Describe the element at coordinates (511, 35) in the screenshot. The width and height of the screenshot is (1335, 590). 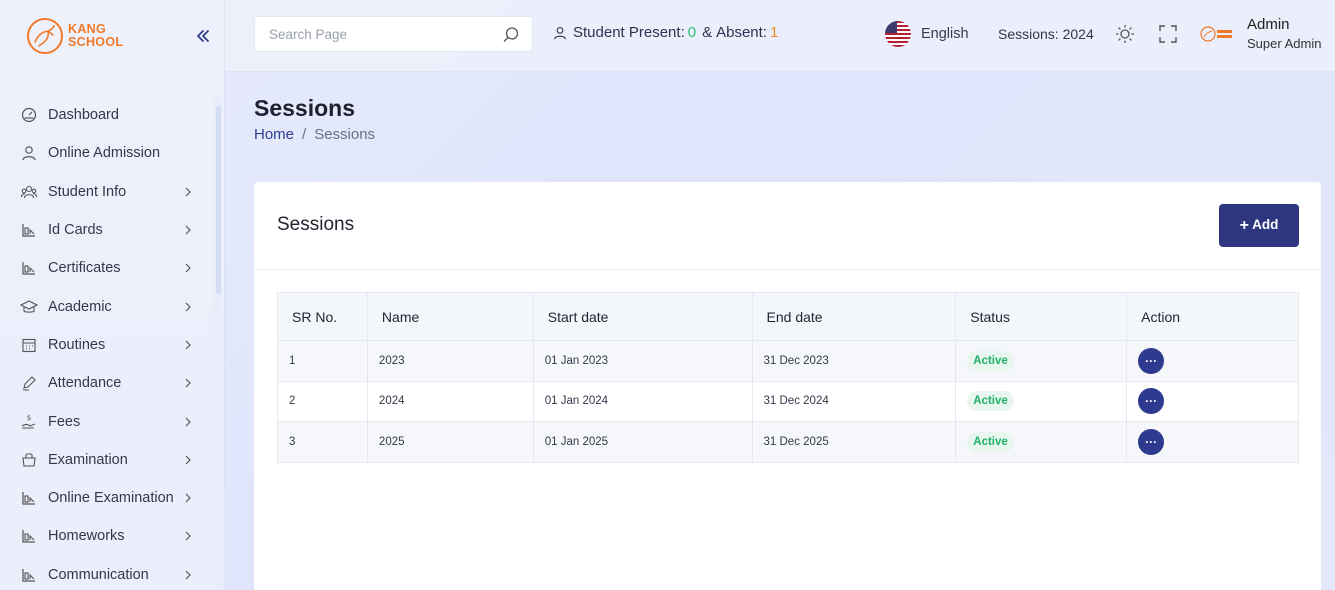
I see `search-icon` at that location.